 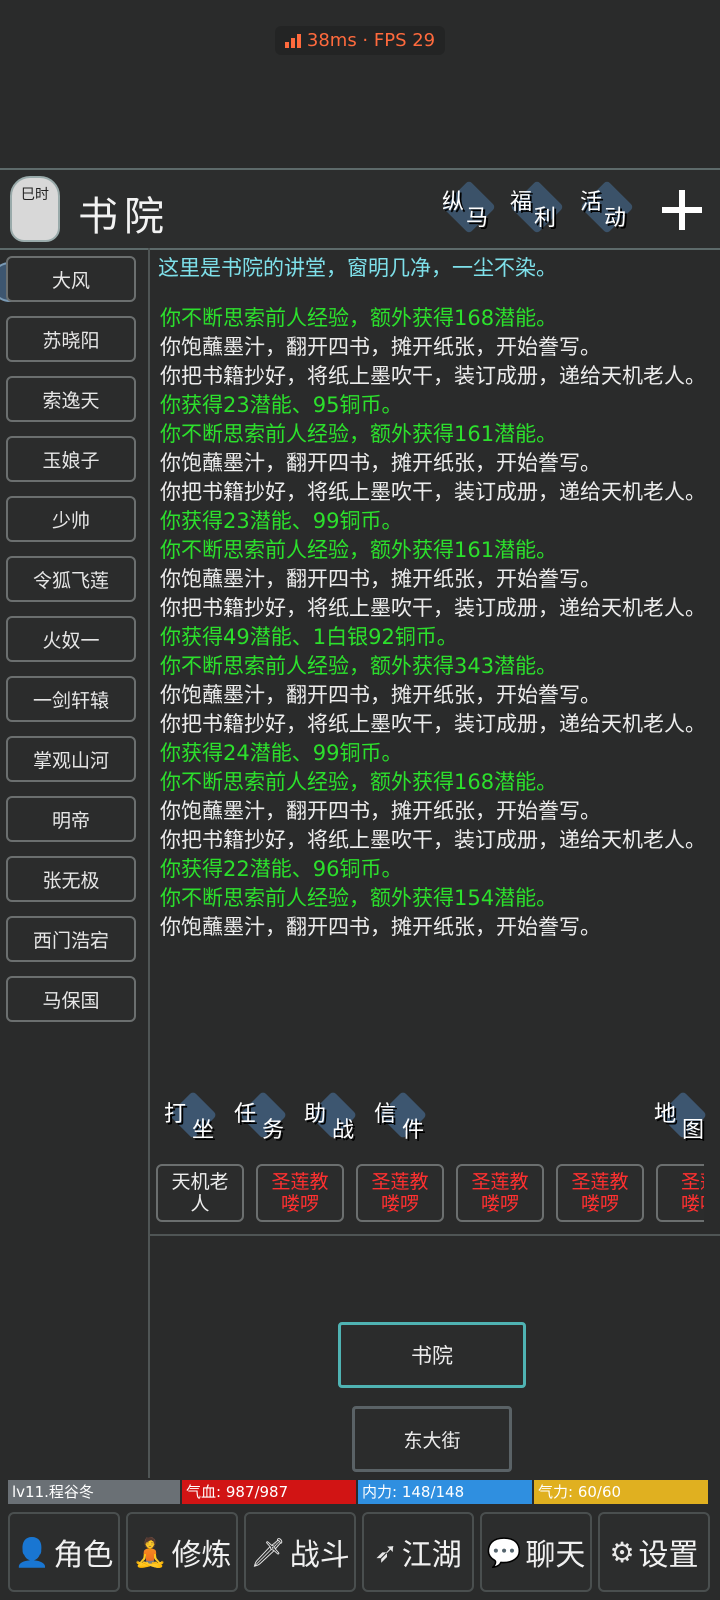 I want to click on quest-action-button: 任 务, so click(x=264, y=1117).